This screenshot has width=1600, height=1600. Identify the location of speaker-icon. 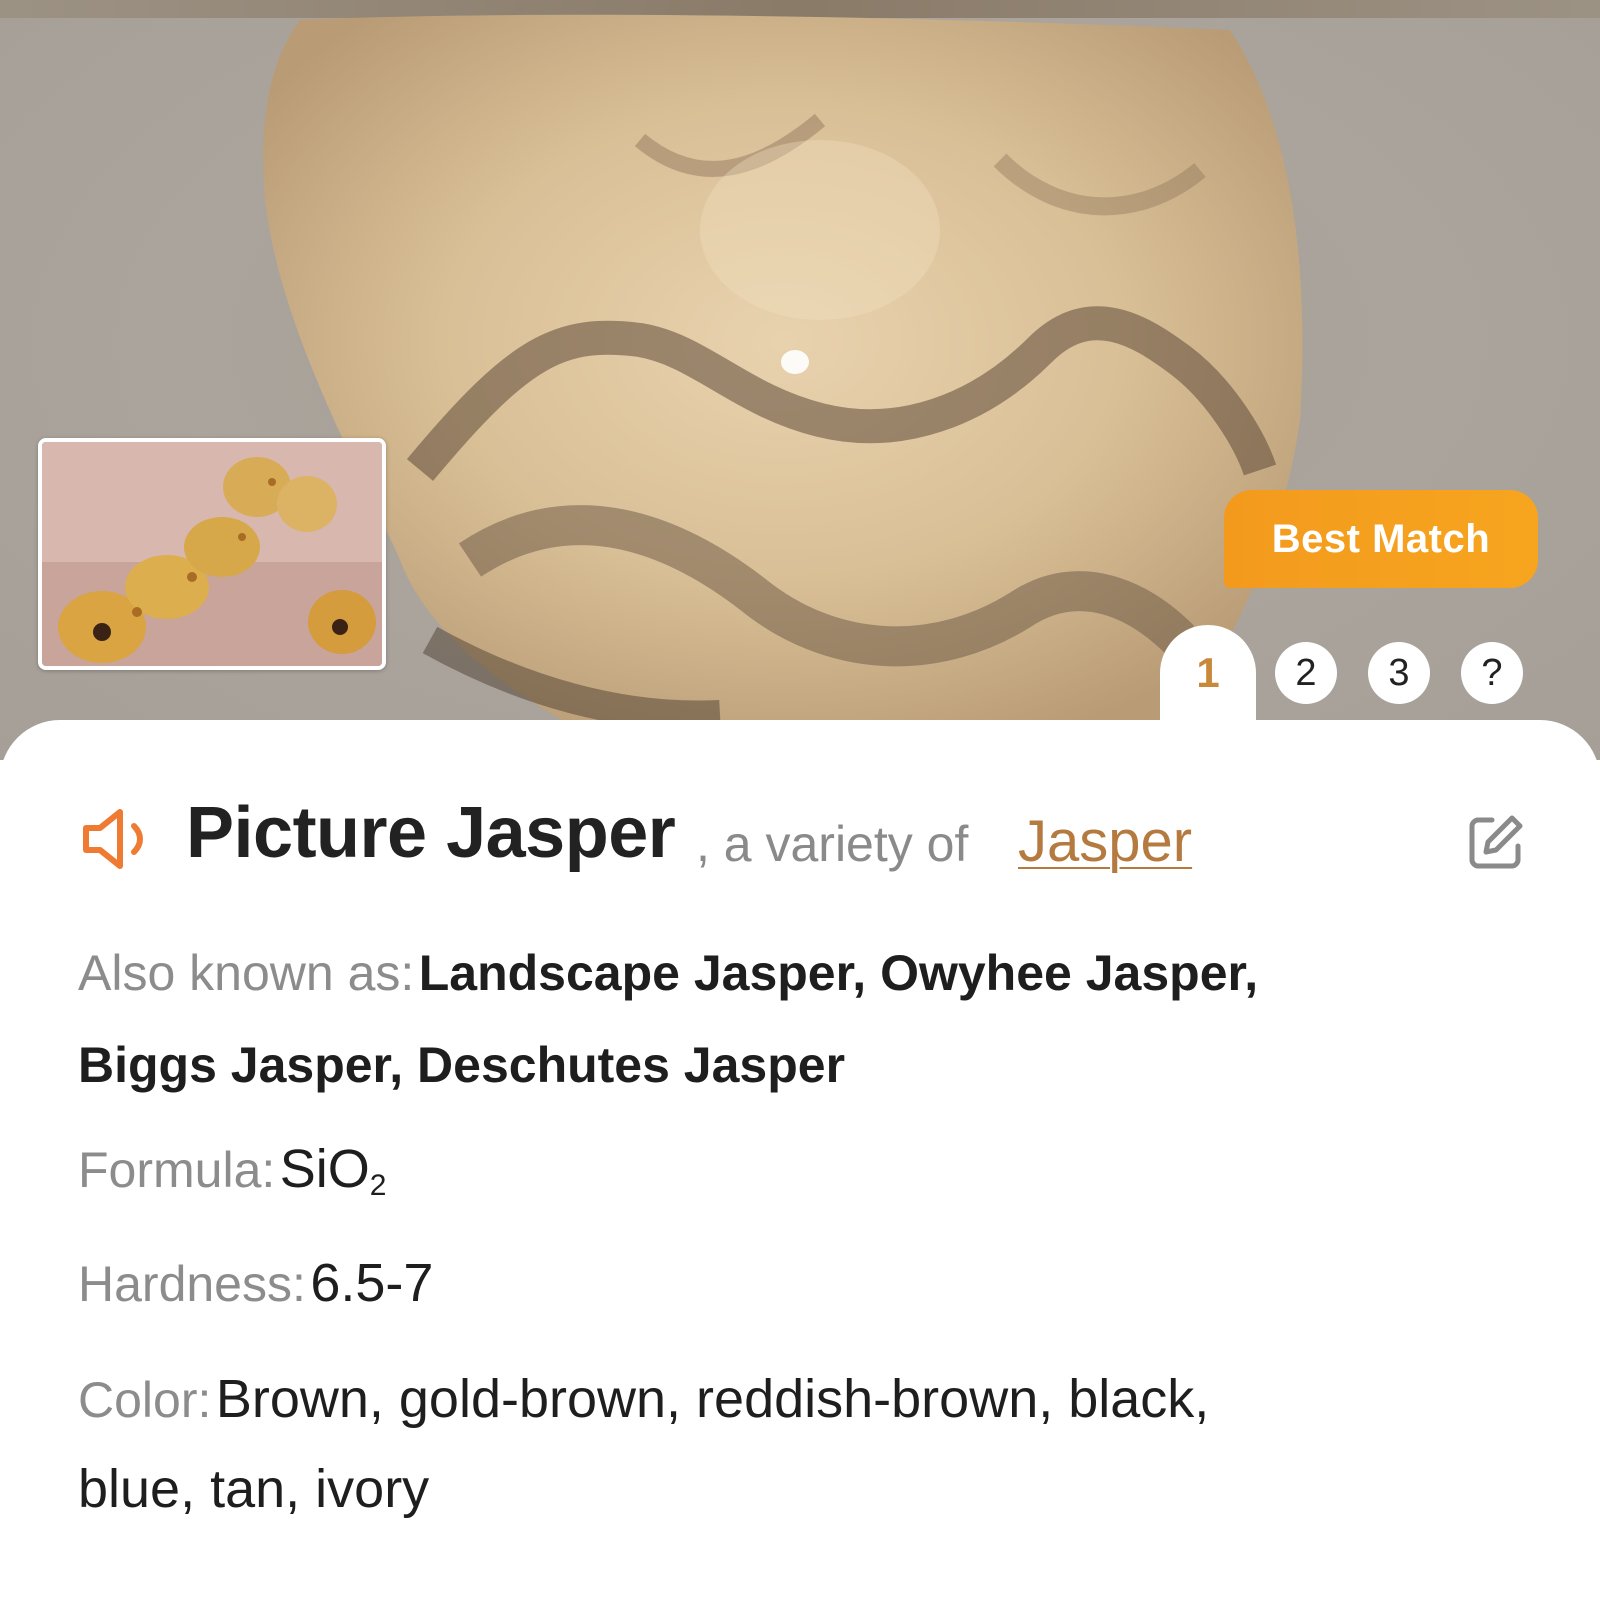
(120, 839).